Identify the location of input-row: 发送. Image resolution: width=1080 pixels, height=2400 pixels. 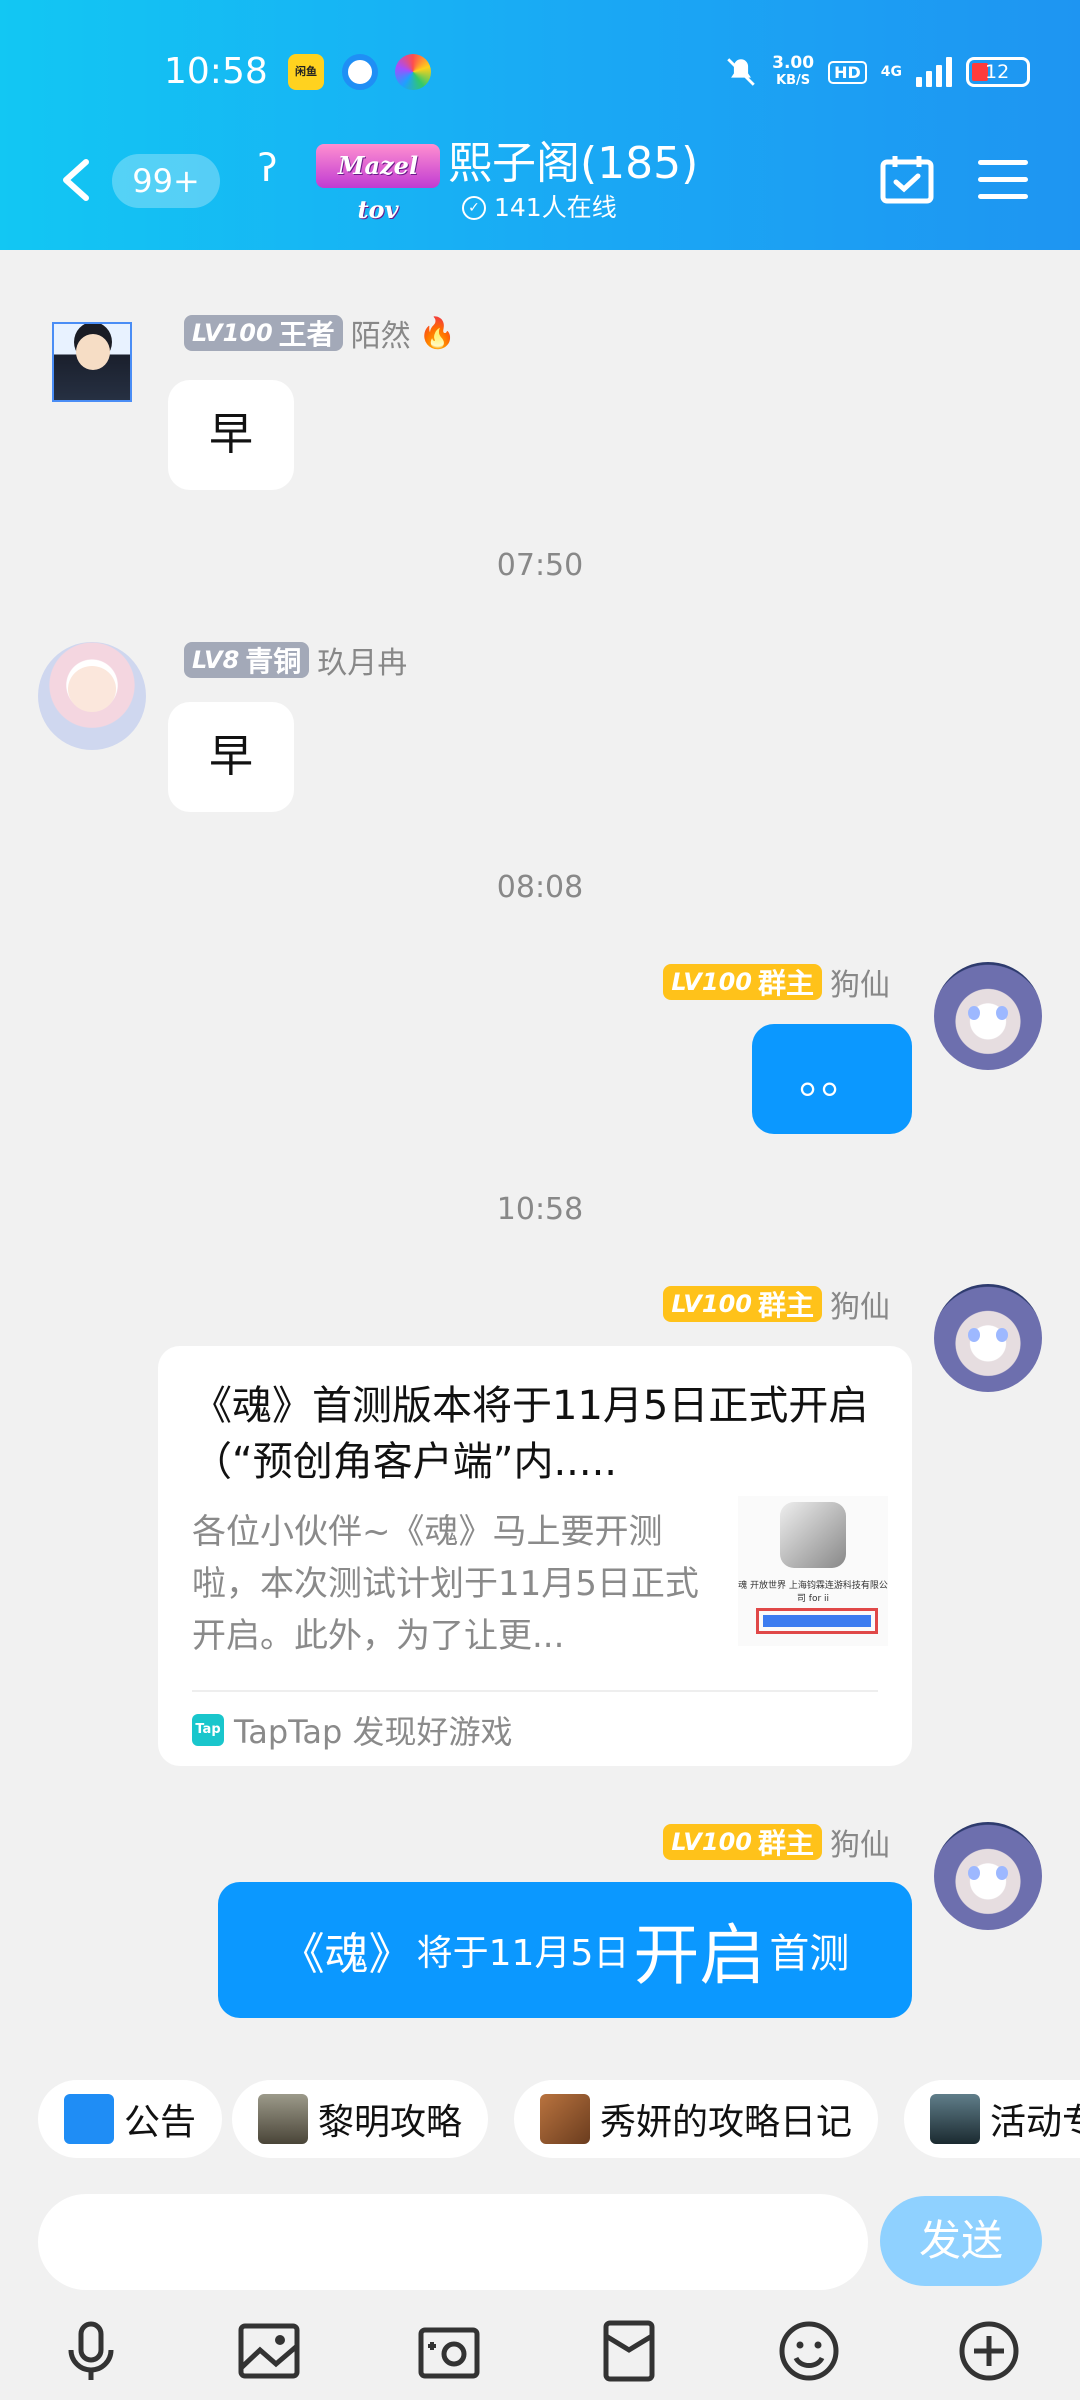
(540, 2245).